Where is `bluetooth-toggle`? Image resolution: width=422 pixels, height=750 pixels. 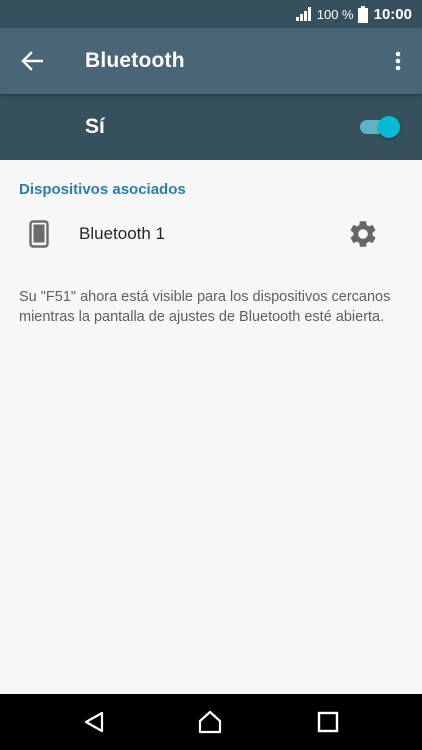
bluetooth-toggle is located at coordinates (380, 127).